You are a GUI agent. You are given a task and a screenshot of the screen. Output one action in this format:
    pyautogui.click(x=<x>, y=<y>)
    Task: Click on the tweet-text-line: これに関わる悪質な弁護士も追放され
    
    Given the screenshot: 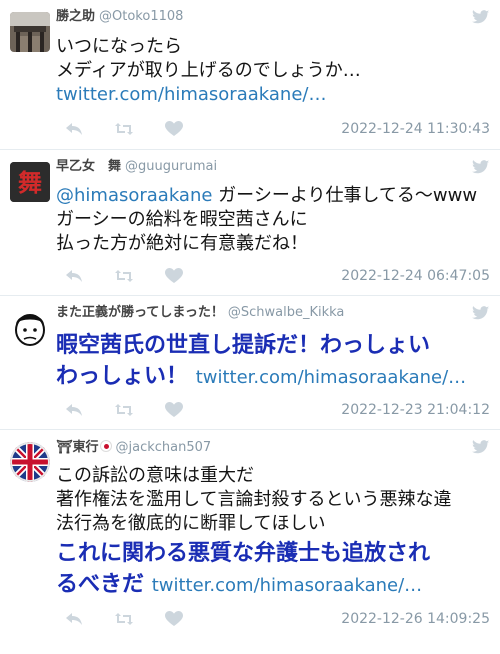 What is the action you would take?
    pyautogui.click(x=243, y=553)
    